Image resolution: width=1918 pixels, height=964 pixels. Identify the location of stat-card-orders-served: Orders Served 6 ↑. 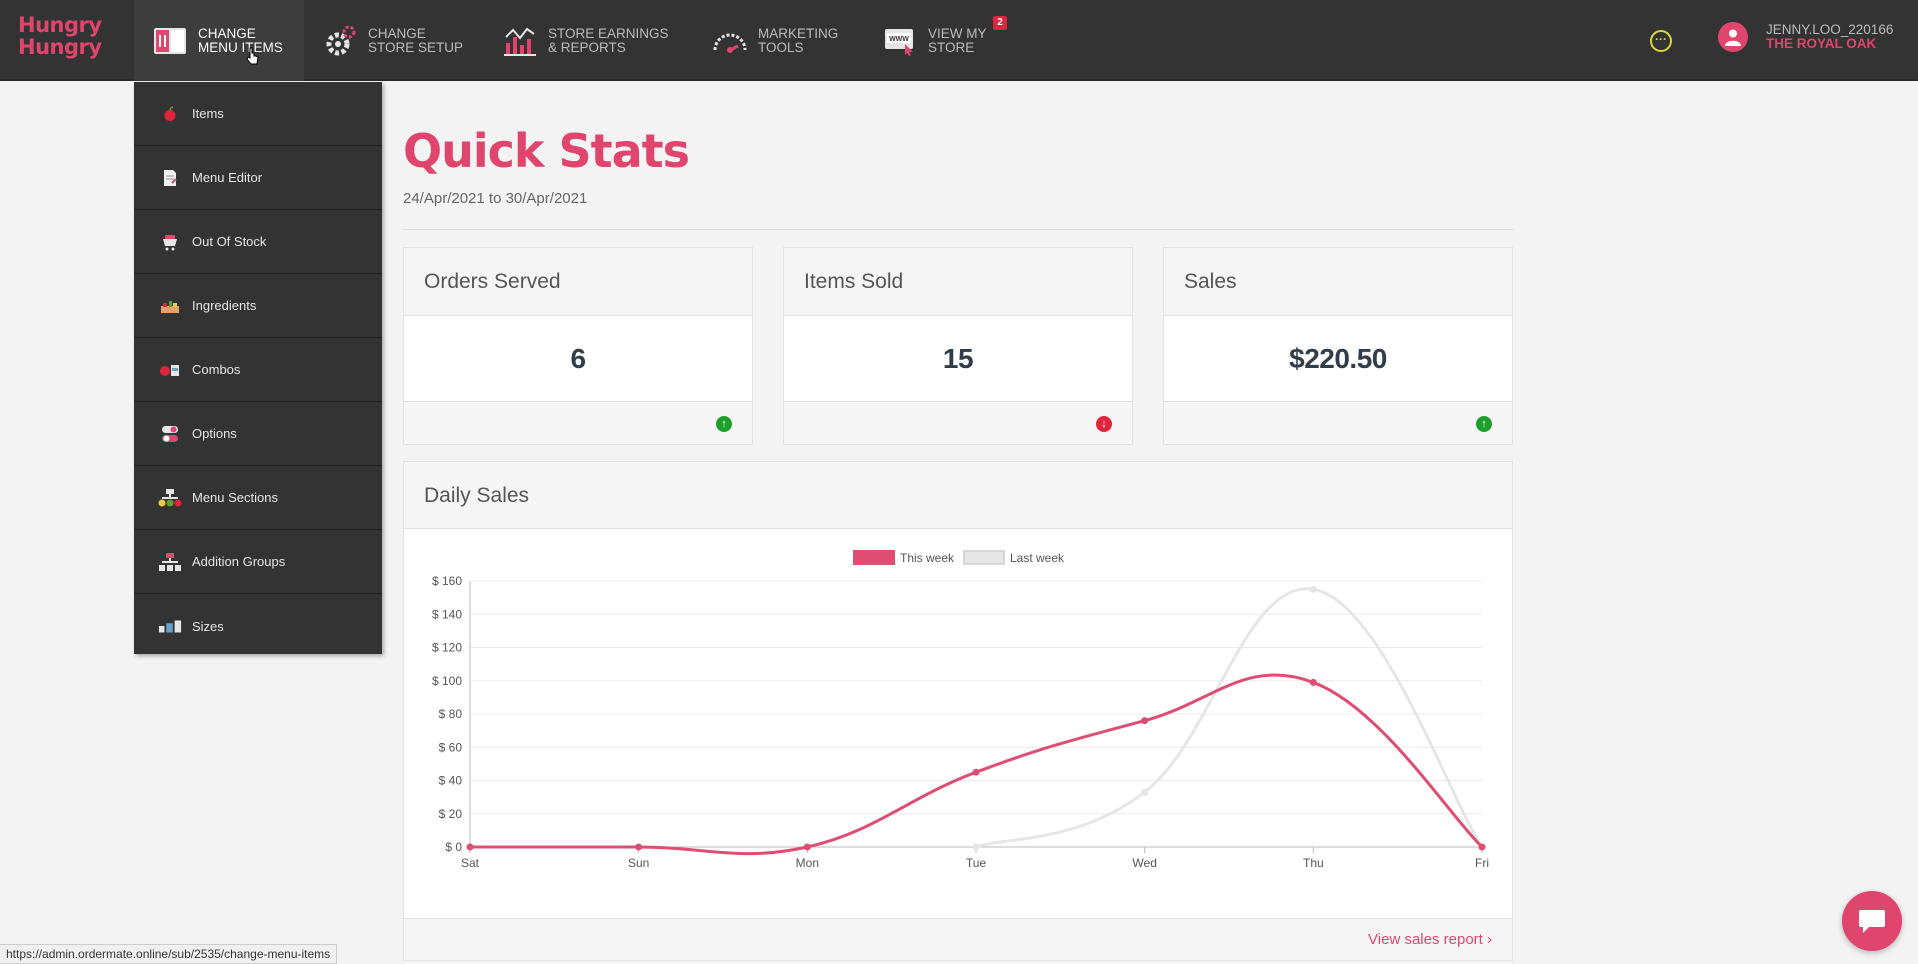
(578, 346).